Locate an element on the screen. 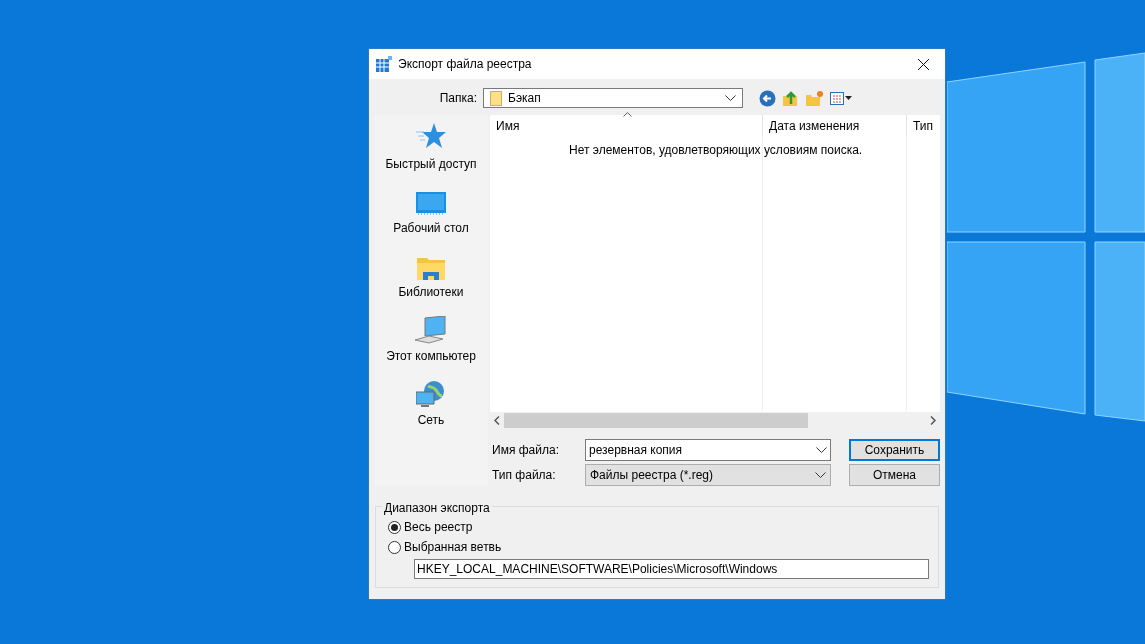  places-item: Рабочий стол is located at coordinates (431, 212).